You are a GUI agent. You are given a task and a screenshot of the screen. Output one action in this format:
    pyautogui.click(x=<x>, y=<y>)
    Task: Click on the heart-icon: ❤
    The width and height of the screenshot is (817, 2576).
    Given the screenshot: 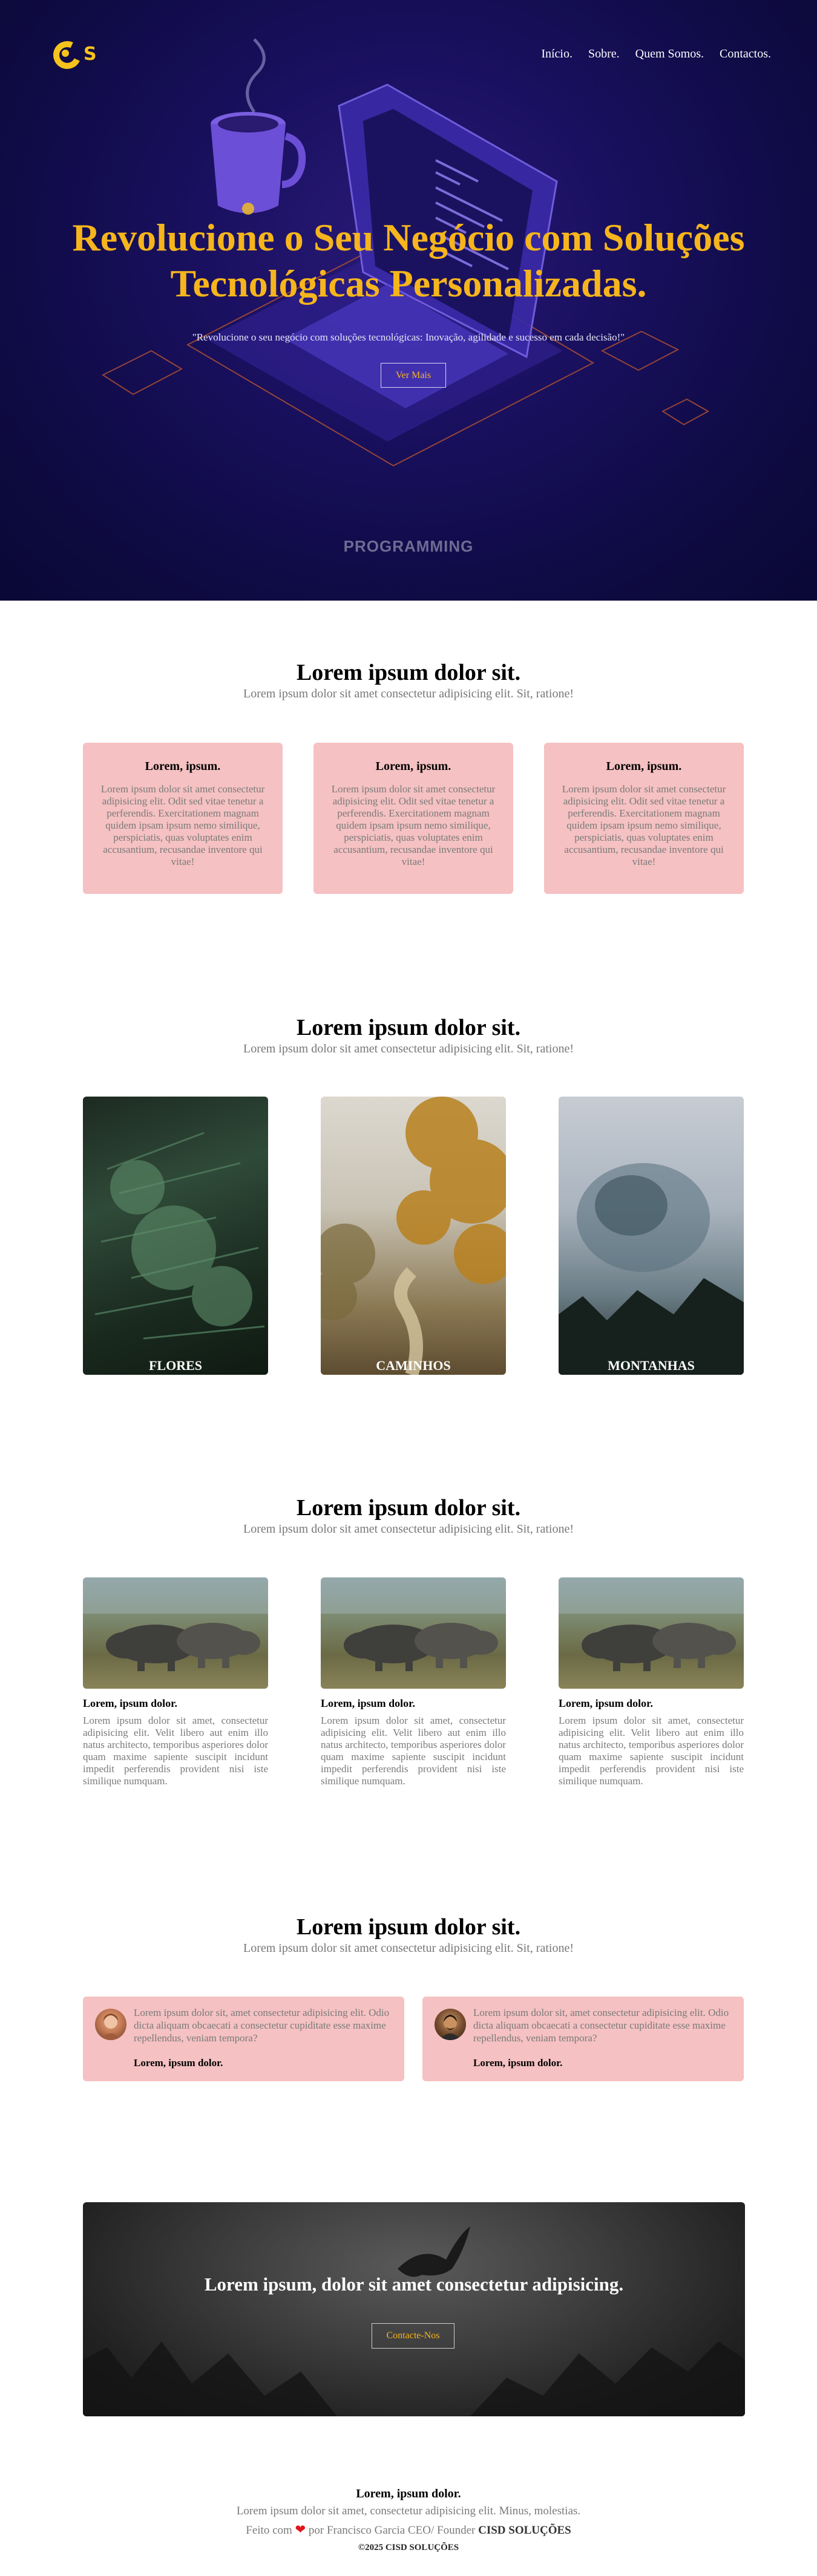 What is the action you would take?
    pyautogui.click(x=300, y=2530)
    